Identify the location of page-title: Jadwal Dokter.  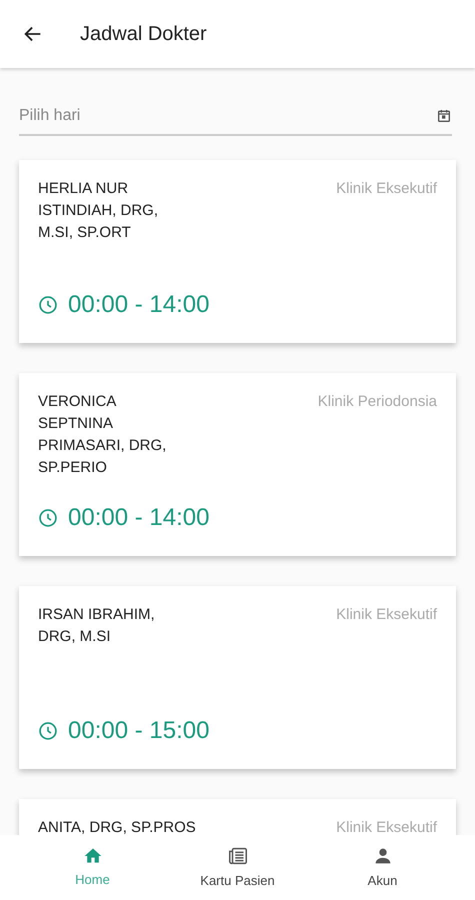
(143, 34).